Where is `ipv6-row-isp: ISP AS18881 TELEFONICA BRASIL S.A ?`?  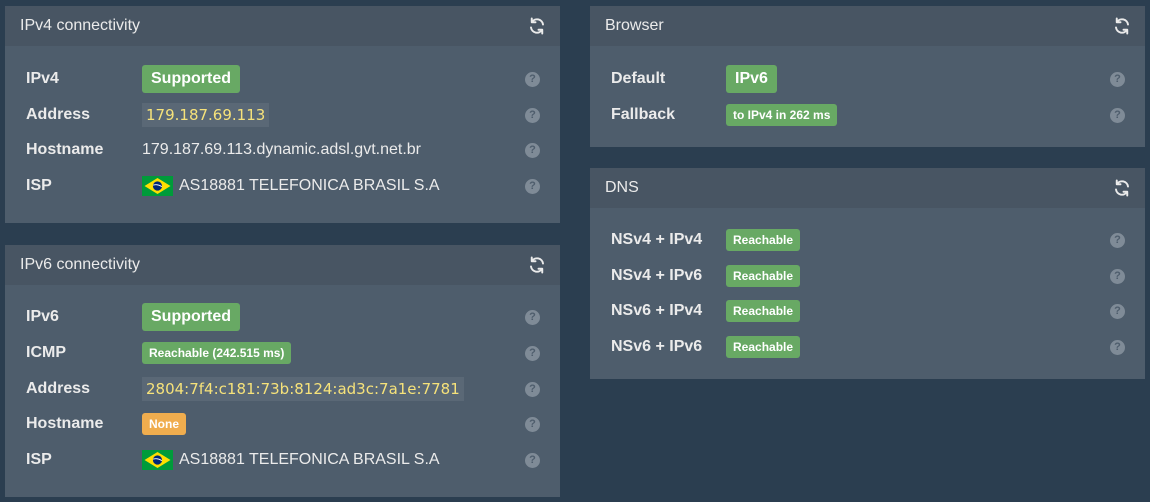 ipv6-row-isp: ISP AS18881 TELEFONICA BRASIL S.A ? is located at coordinates (283, 460).